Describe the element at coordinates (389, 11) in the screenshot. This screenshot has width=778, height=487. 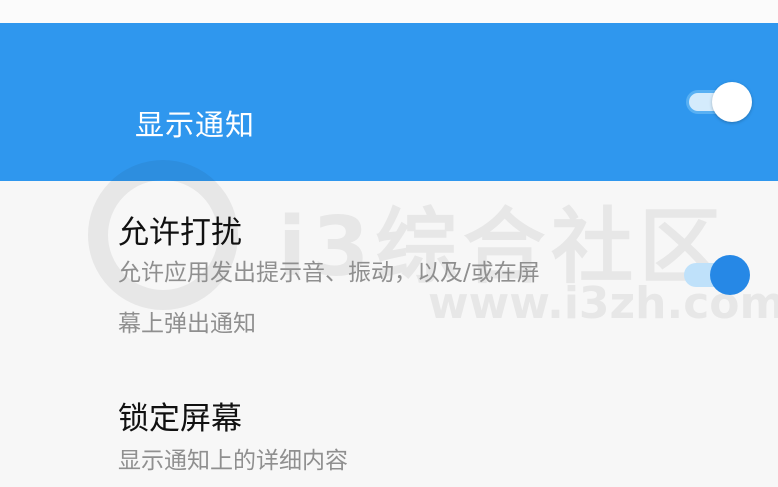
I see `status-bar-area` at that location.